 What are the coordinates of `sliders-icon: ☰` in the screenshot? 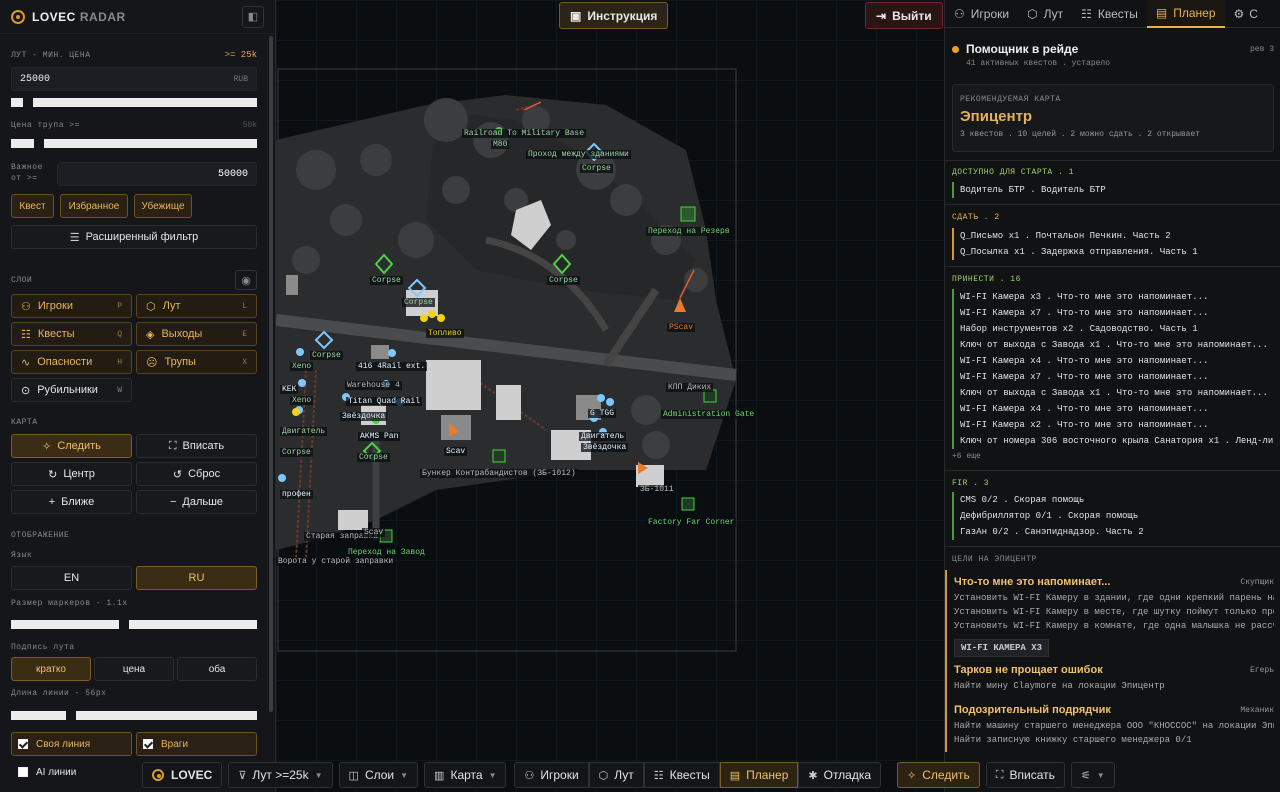 It's located at (74, 237).